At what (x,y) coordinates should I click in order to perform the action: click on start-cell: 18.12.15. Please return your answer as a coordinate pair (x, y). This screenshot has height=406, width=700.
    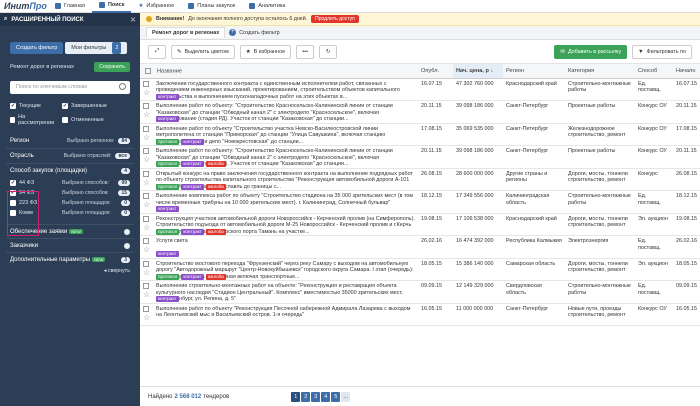
    Looking at the image, I should click on (686, 202).